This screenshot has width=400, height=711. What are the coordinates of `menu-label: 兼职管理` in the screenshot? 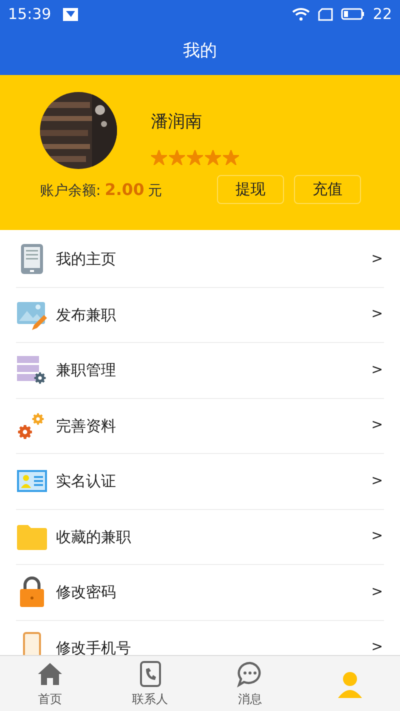 It's located at (86, 370).